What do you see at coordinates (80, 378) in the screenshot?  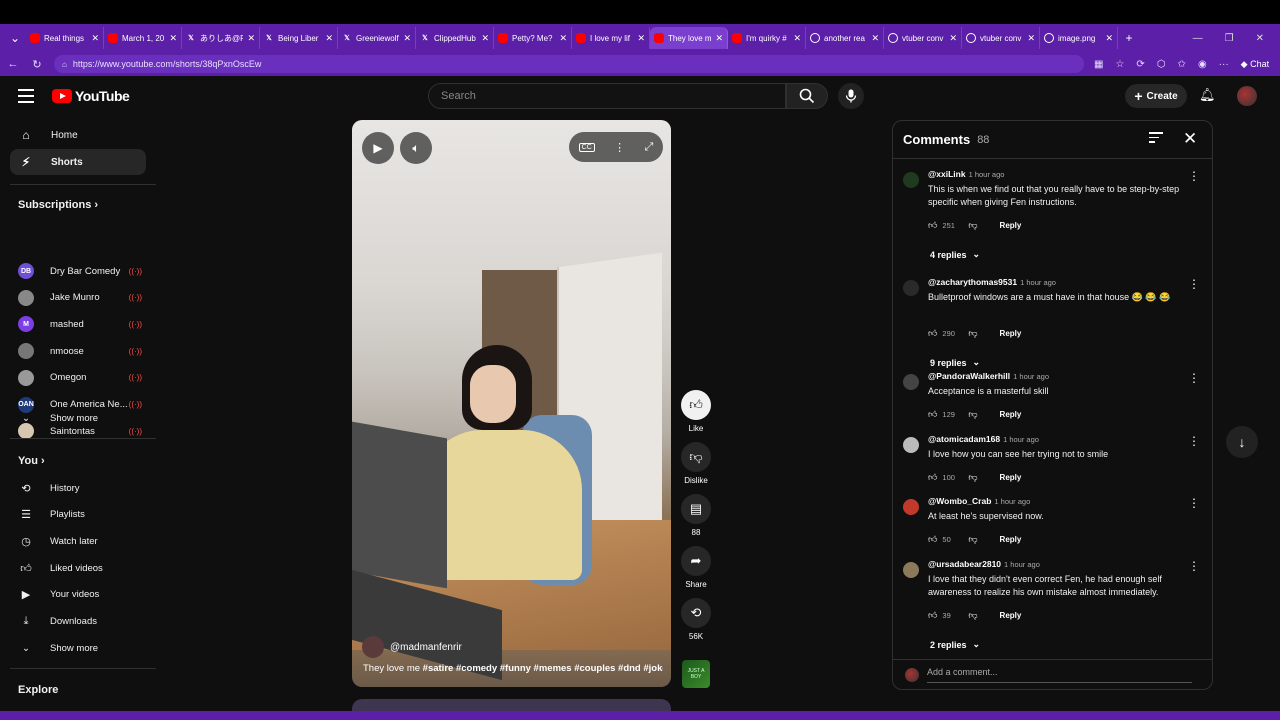 I see `subscription-item: Omegon ((·))` at bounding box center [80, 378].